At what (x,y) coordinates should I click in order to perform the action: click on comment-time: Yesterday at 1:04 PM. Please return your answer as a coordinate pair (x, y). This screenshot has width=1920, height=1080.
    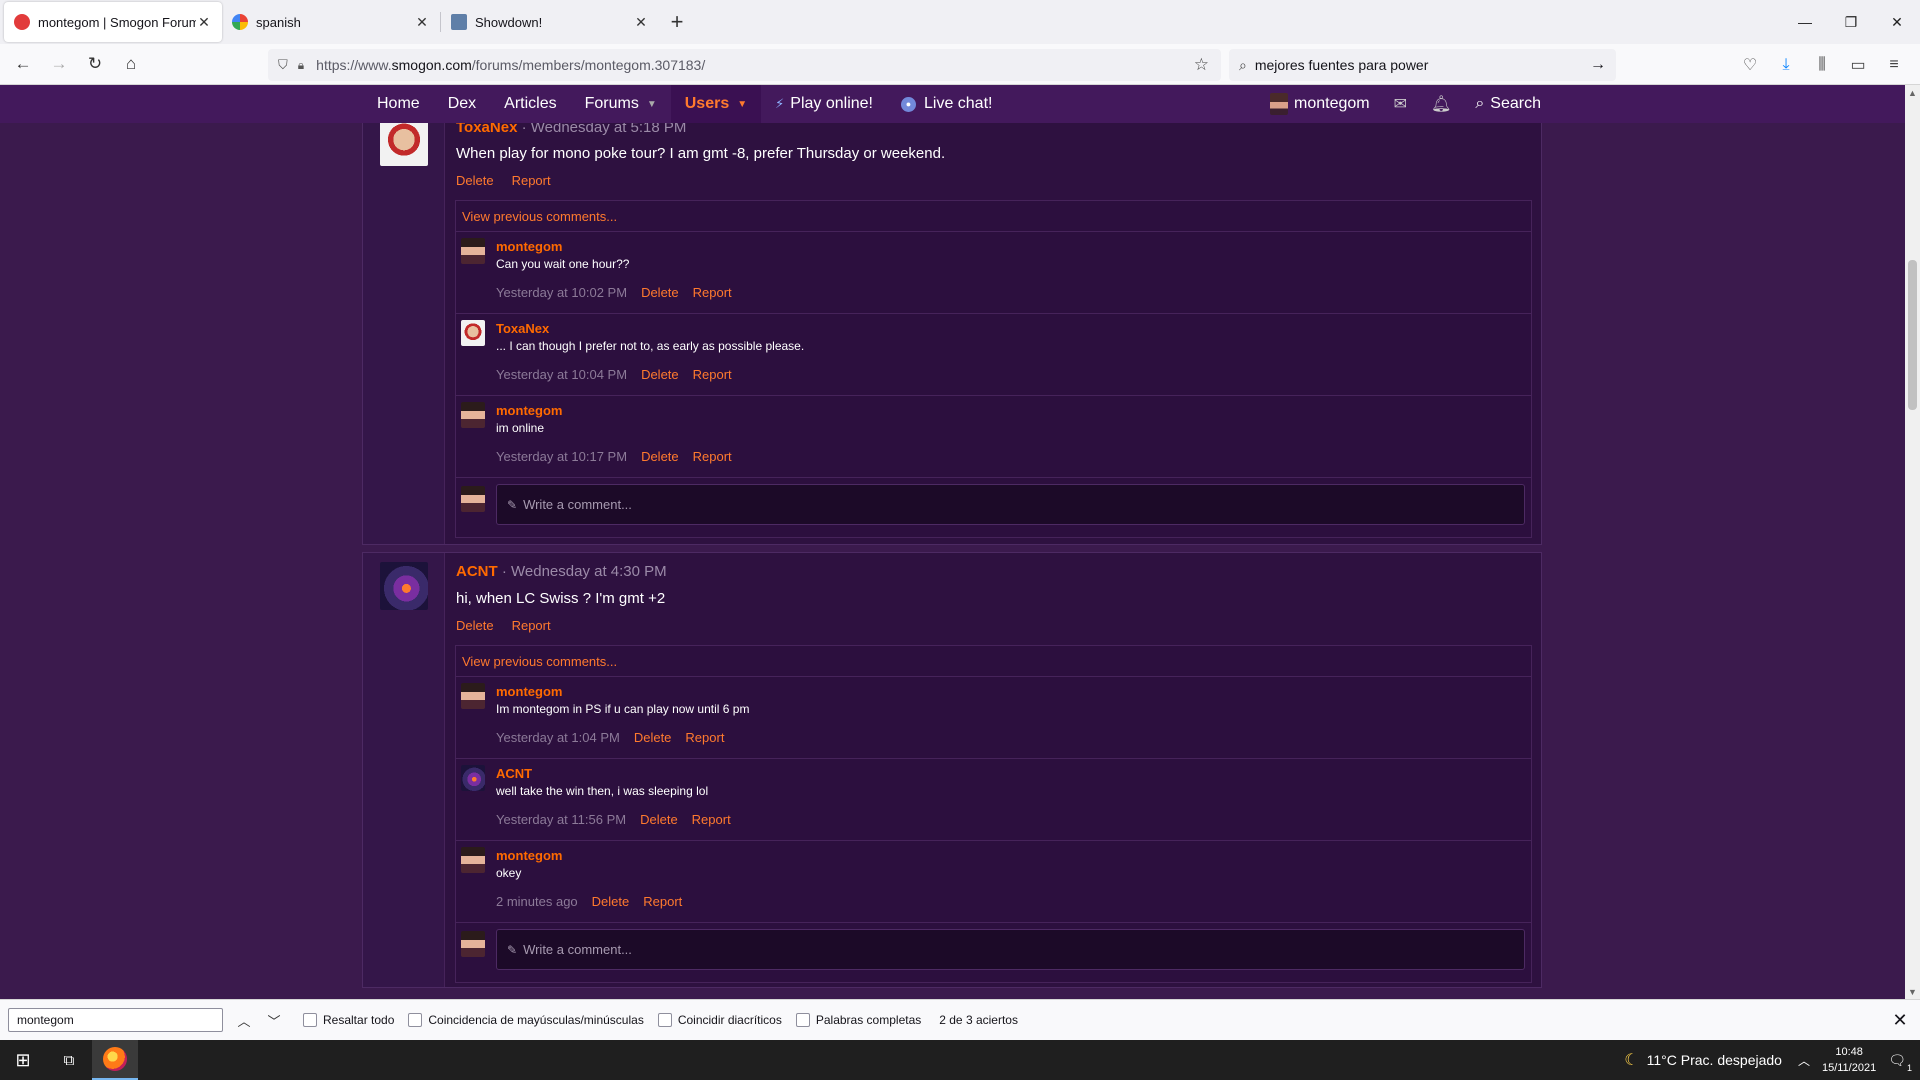
    Looking at the image, I should click on (558, 737).